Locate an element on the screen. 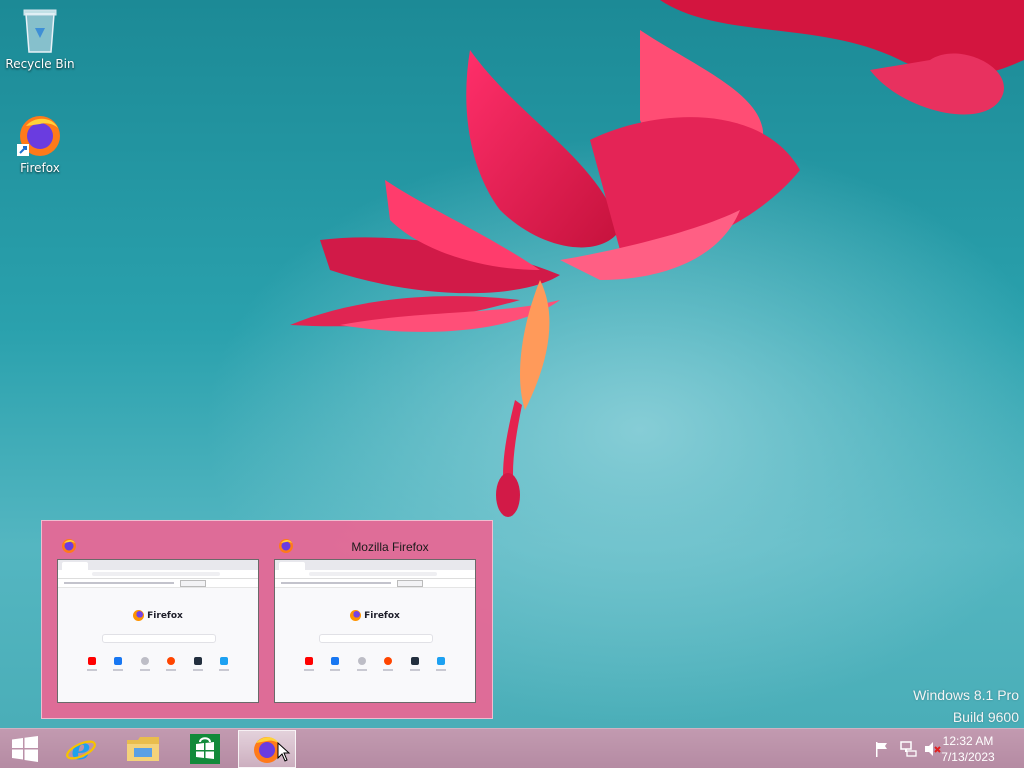 This screenshot has height=769, width=1024. taskbar-internet-explorer: e is located at coordinates (81, 749).